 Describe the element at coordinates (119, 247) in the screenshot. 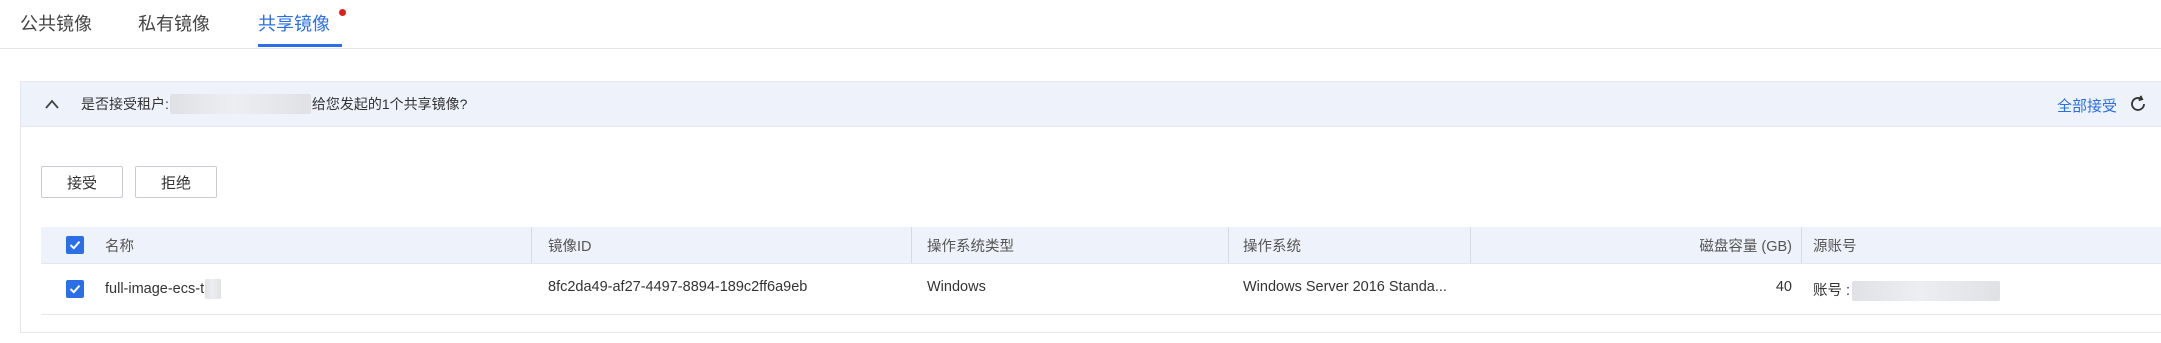

I see `column-header-name: 名称` at that location.